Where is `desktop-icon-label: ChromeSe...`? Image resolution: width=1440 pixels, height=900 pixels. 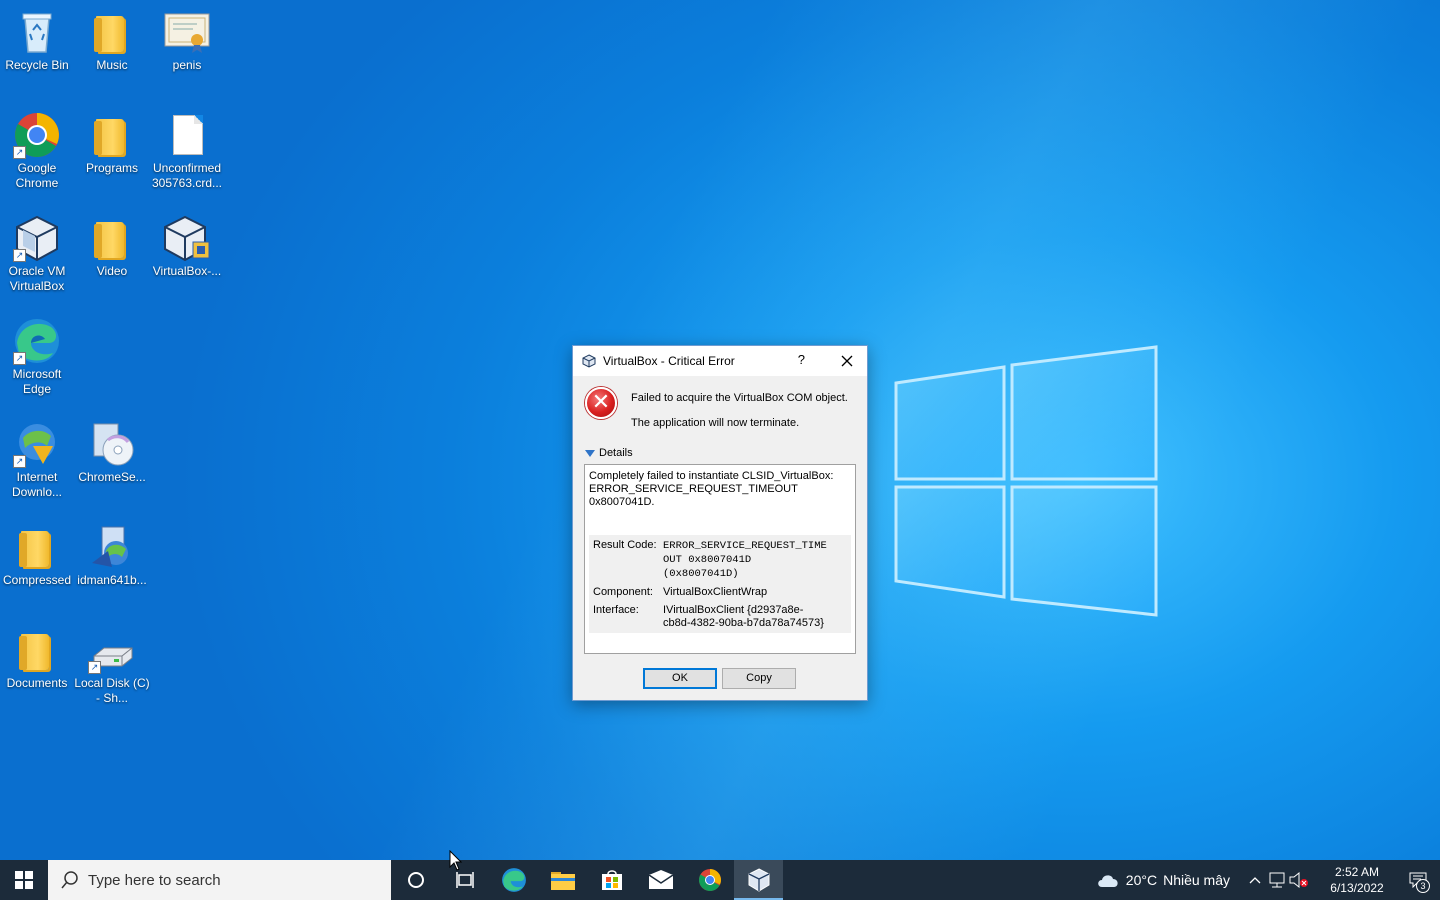
desktop-icon-label: ChromeSe... is located at coordinates (112, 477).